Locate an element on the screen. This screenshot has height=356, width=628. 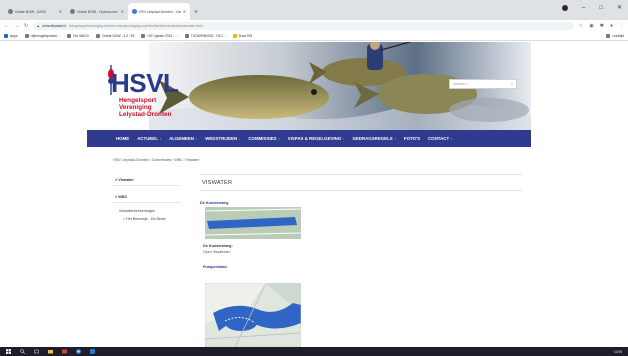
nav-label: COMMISSIES is located at coordinates (262, 138).